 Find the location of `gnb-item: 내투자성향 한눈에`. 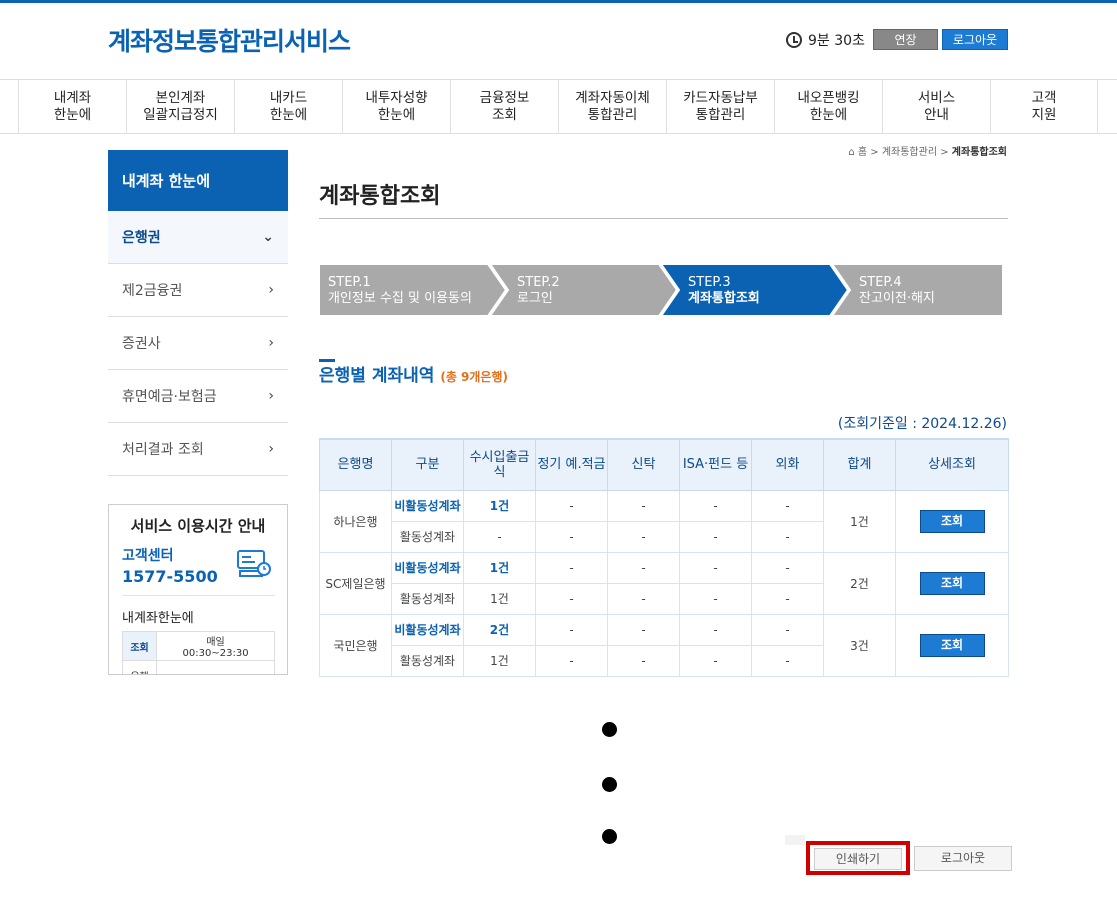

gnb-item: 내투자성향 한눈에 is located at coordinates (396, 106).